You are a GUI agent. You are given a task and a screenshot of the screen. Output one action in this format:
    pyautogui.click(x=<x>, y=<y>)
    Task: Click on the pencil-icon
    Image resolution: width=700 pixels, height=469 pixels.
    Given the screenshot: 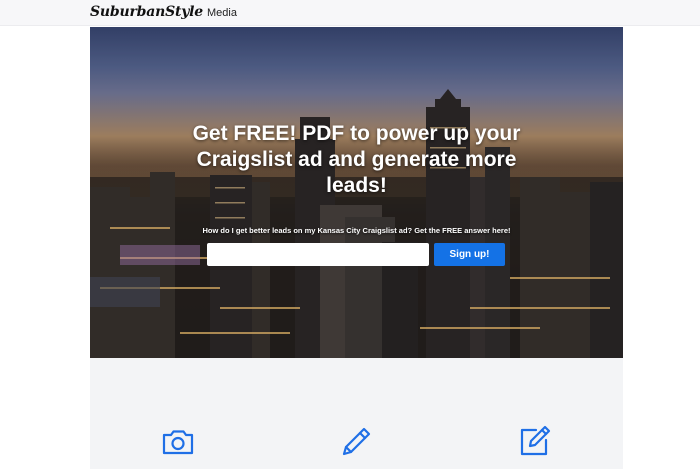 What is the action you would take?
    pyautogui.click(x=356, y=442)
    